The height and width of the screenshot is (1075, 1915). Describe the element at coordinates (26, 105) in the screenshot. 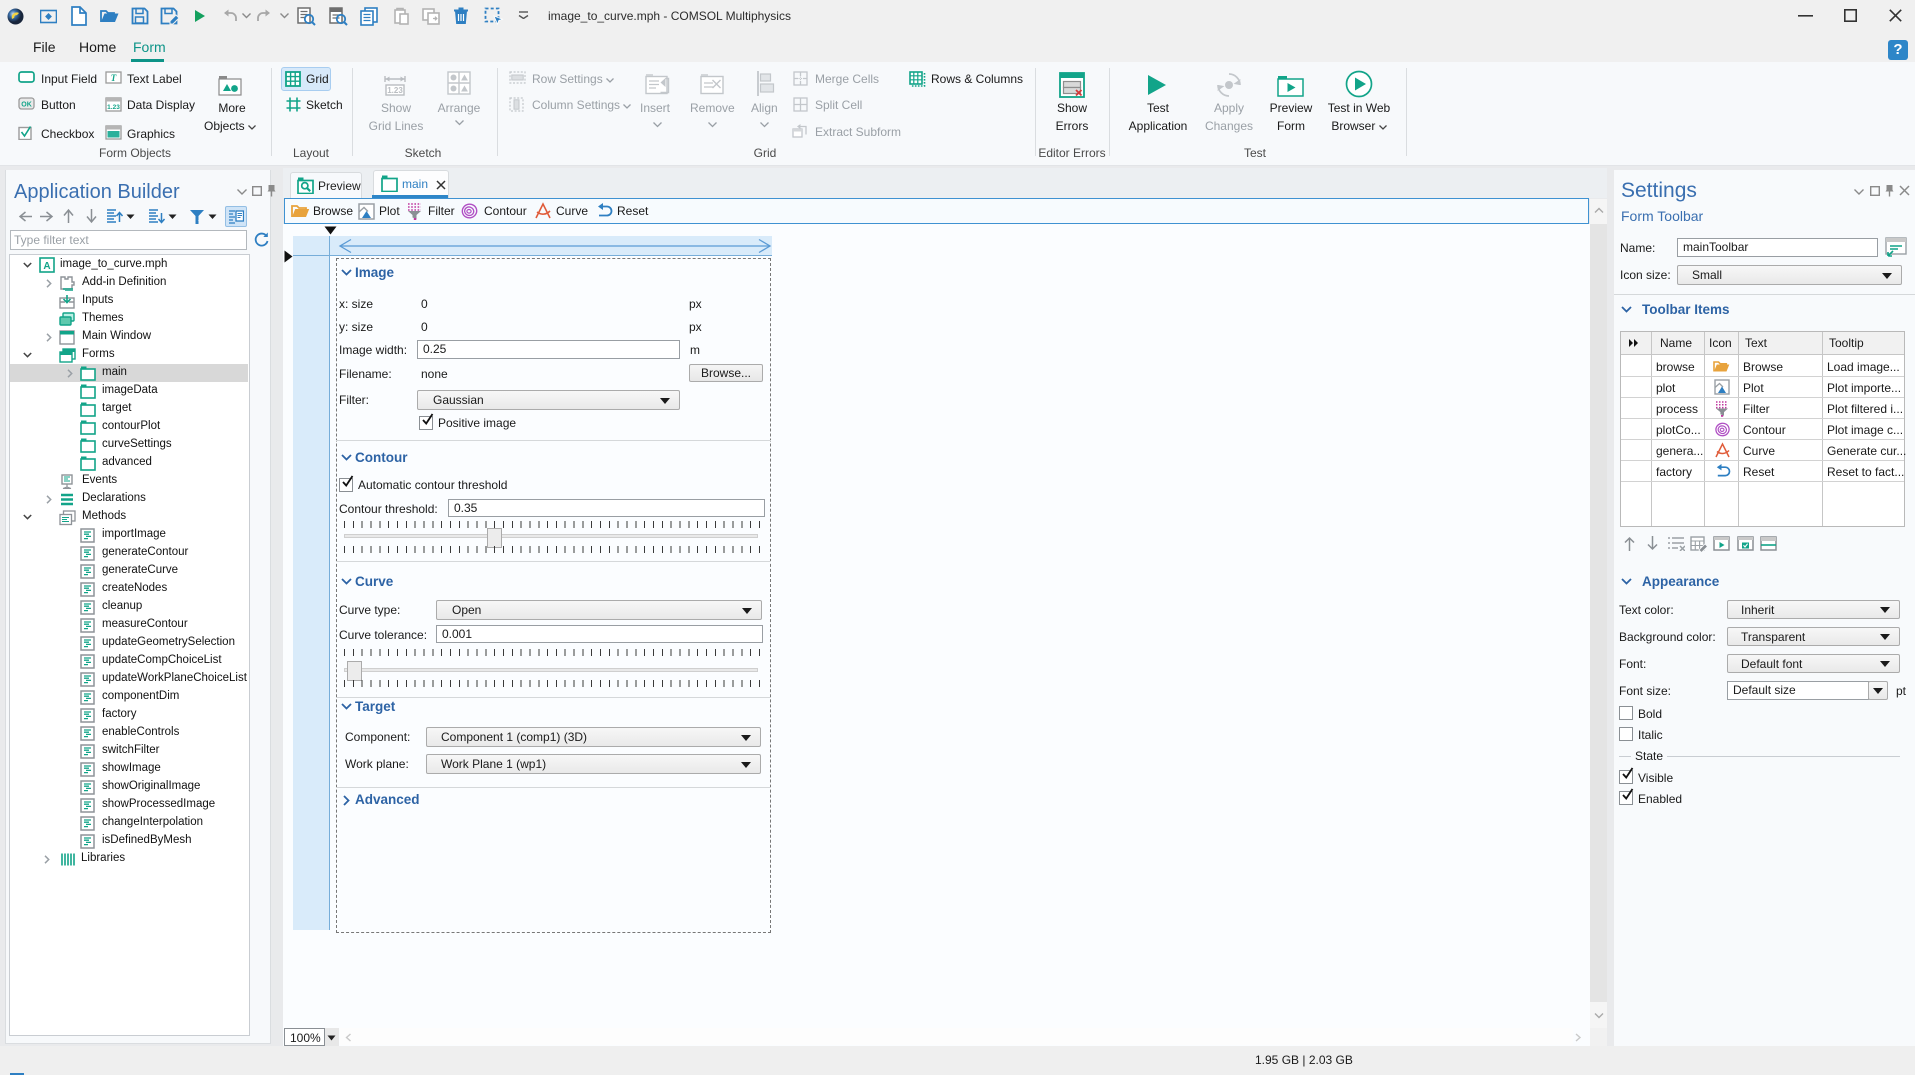

I see `svg-text: OK` at that location.